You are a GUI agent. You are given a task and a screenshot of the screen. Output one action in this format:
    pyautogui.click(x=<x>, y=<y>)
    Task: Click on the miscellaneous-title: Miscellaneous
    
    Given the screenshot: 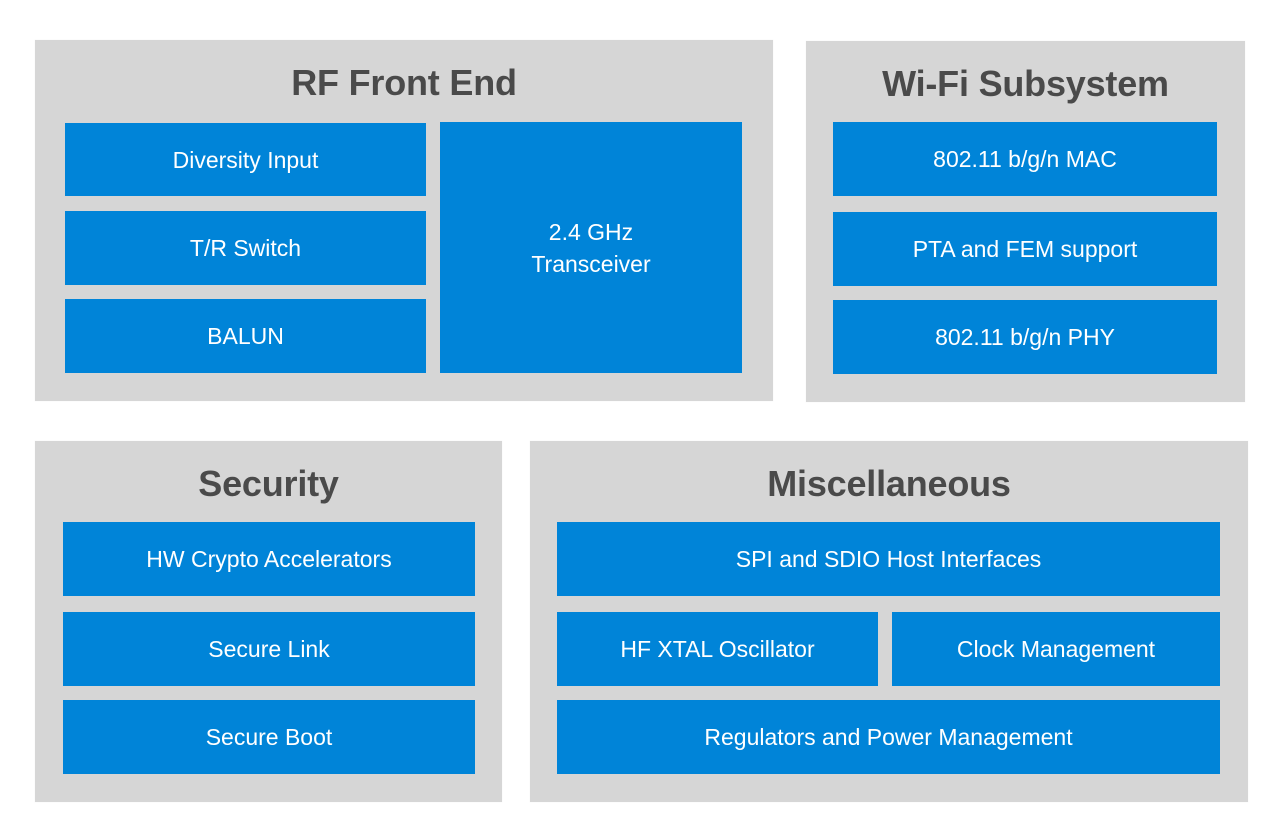 What is the action you would take?
    pyautogui.click(x=889, y=483)
    